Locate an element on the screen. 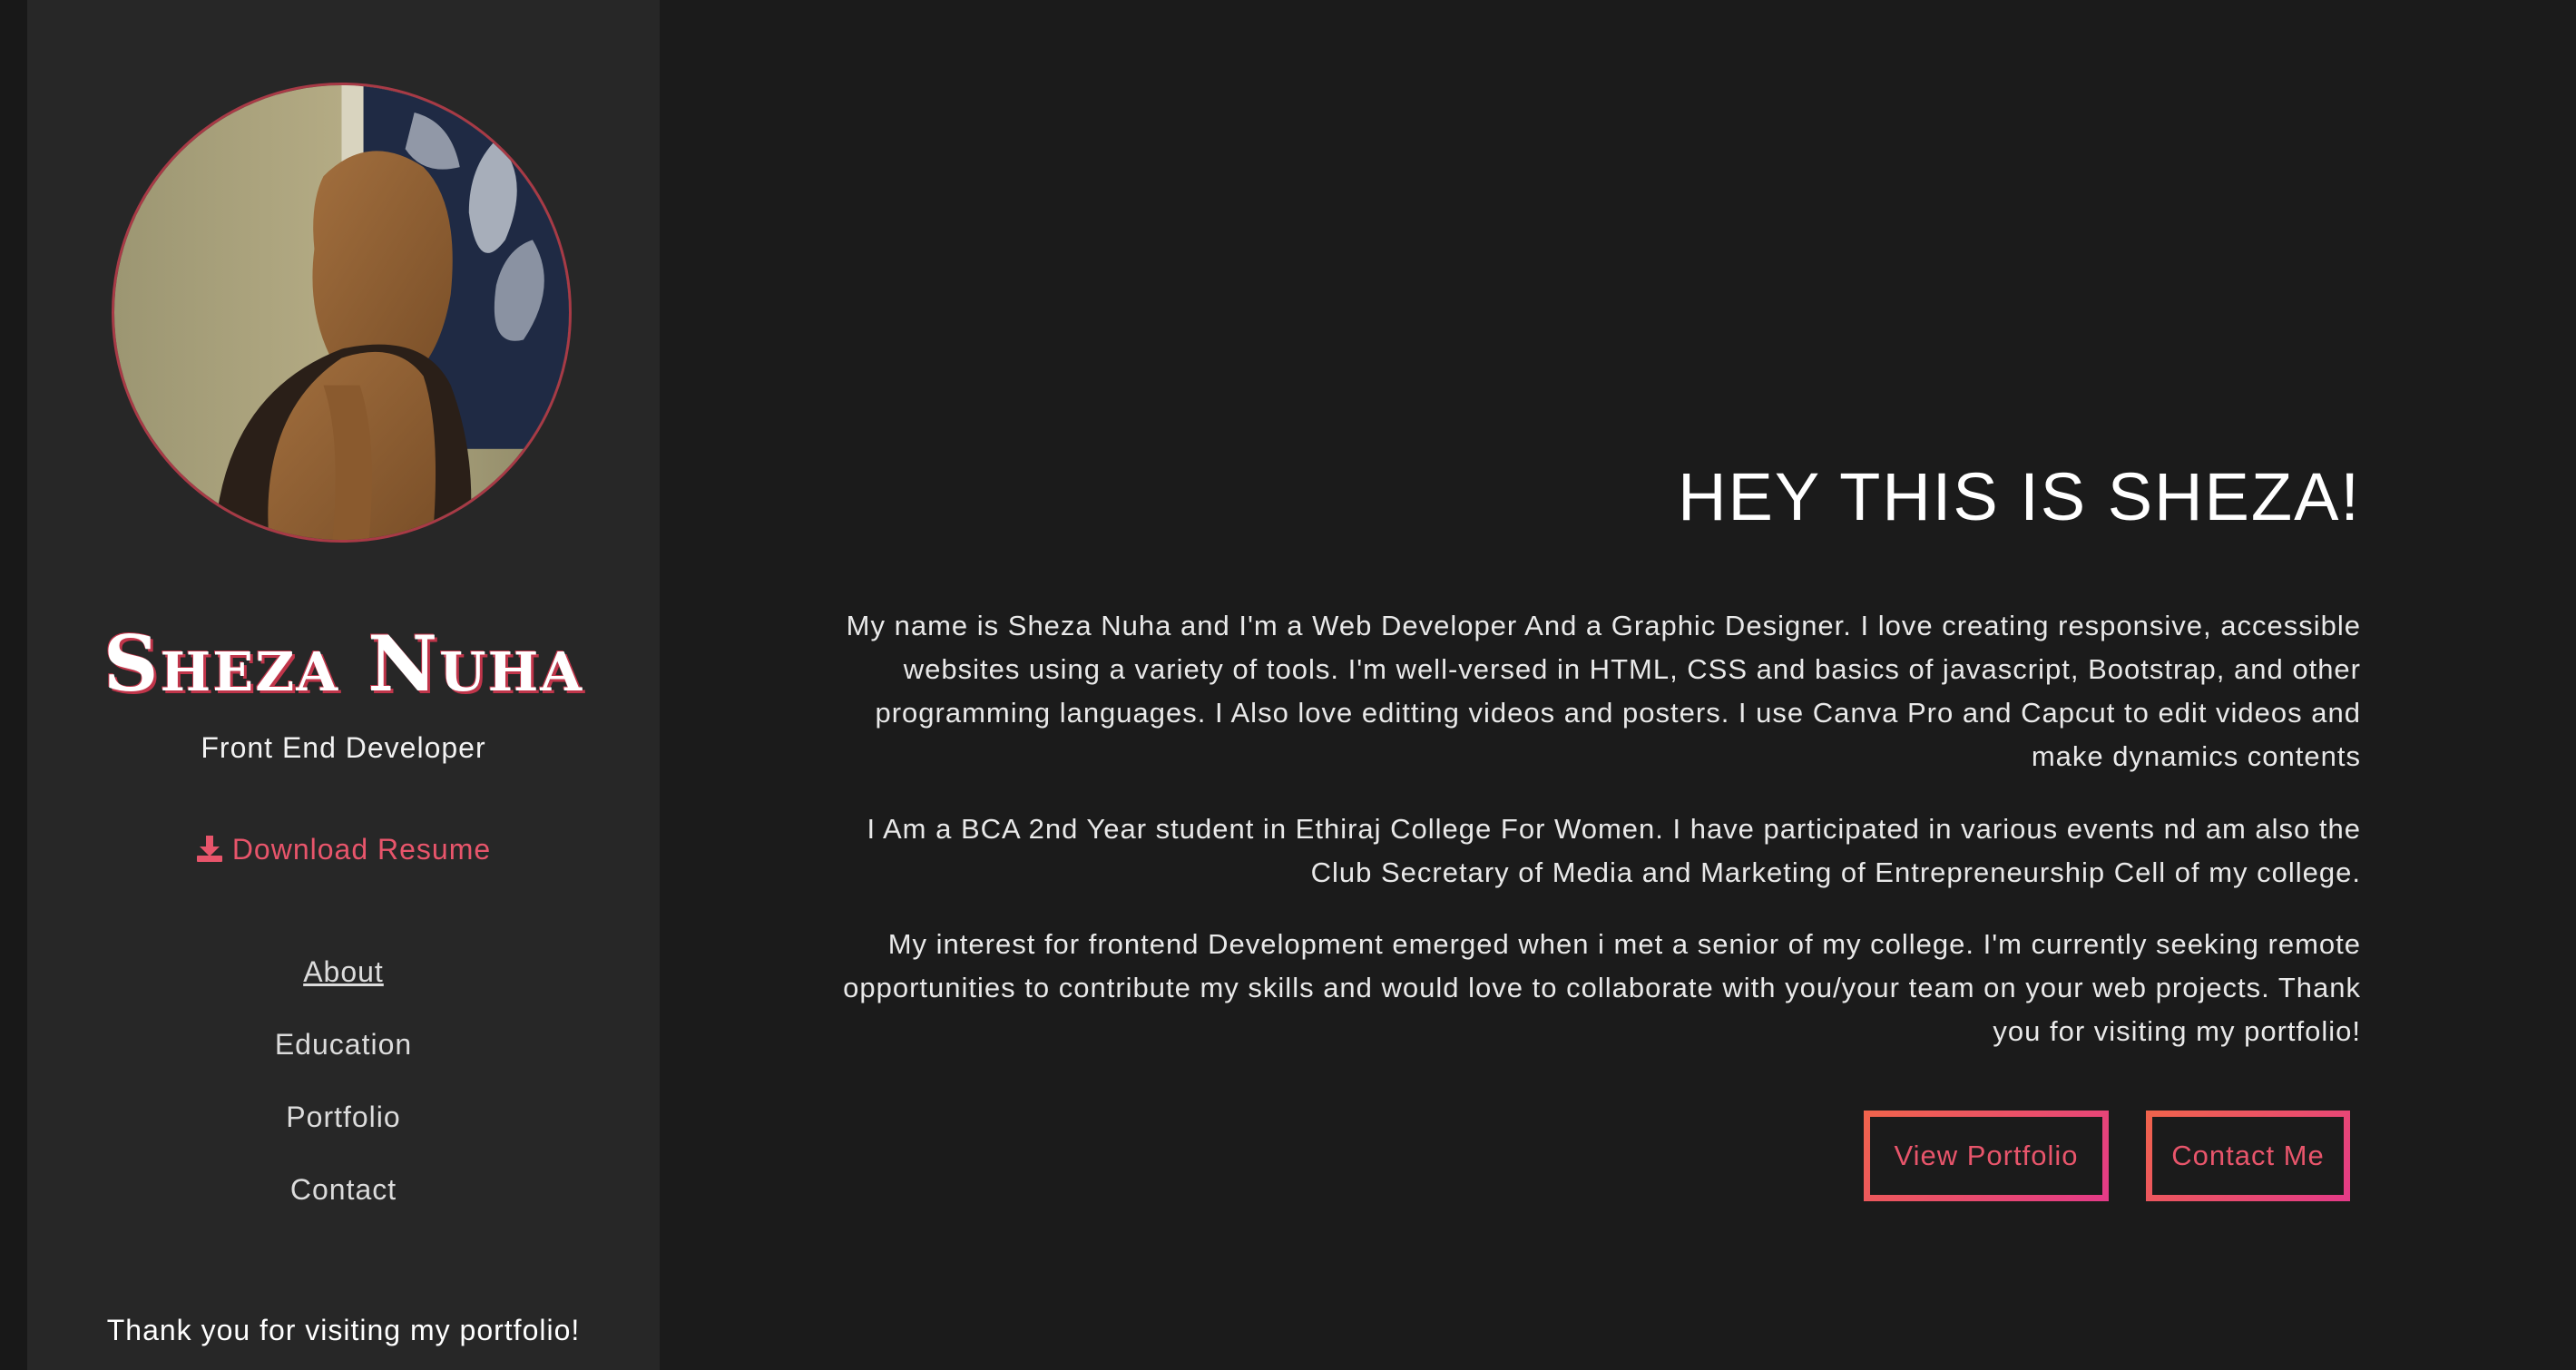 Image resolution: width=2576 pixels, height=1370 pixels. left-edge-strip is located at coordinates (13, 685).